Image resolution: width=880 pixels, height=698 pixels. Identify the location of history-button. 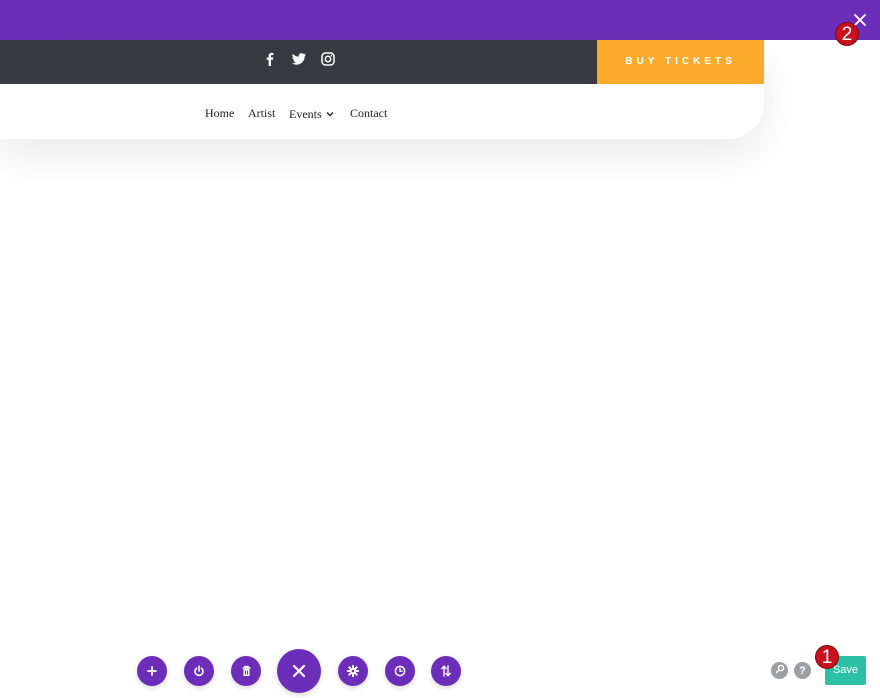
(400, 671).